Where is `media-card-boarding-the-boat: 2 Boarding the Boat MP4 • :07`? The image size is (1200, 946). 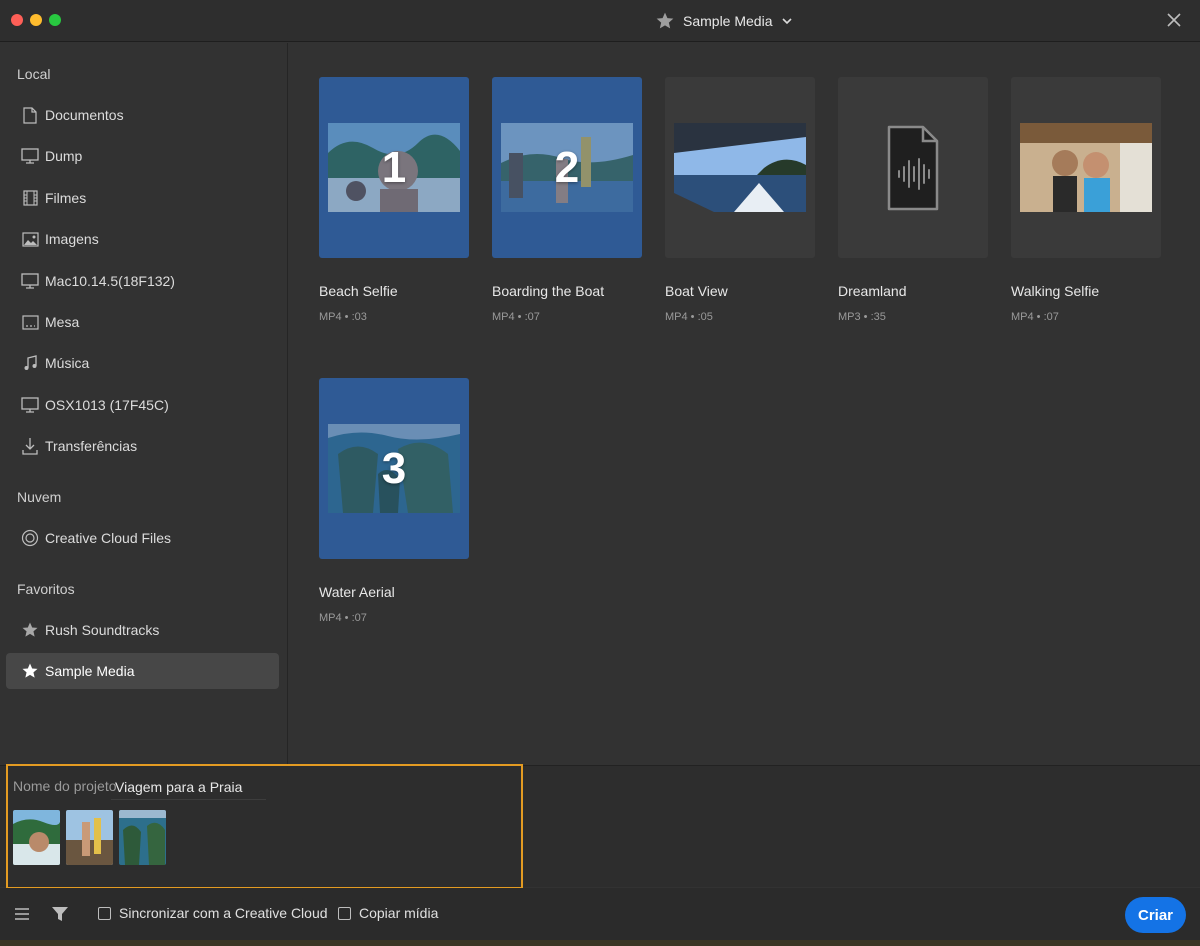
media-card-boarding-the-boat: 2 Boarding the Boat MP4 • :07 is located at coordinates (567, 200).